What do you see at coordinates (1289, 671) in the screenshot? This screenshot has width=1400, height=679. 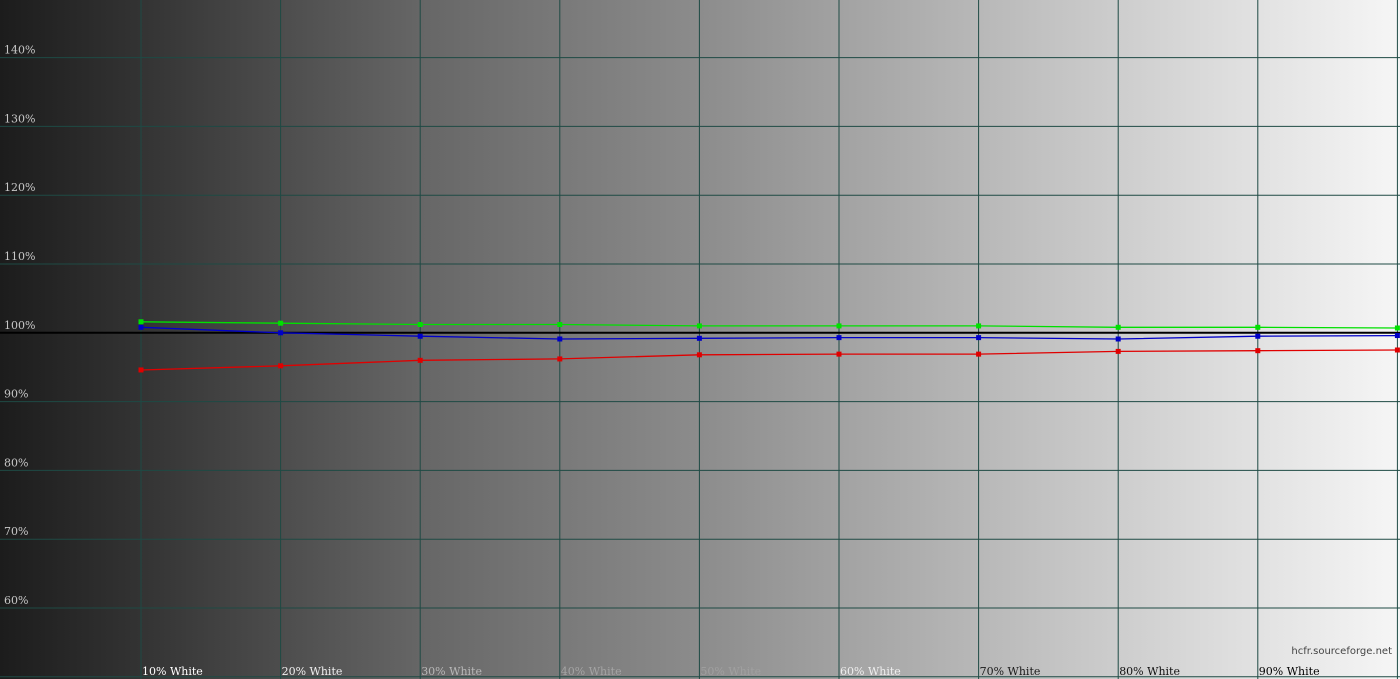 I see `x-tick-label: 90% White` at bounding box center [1289, 671].